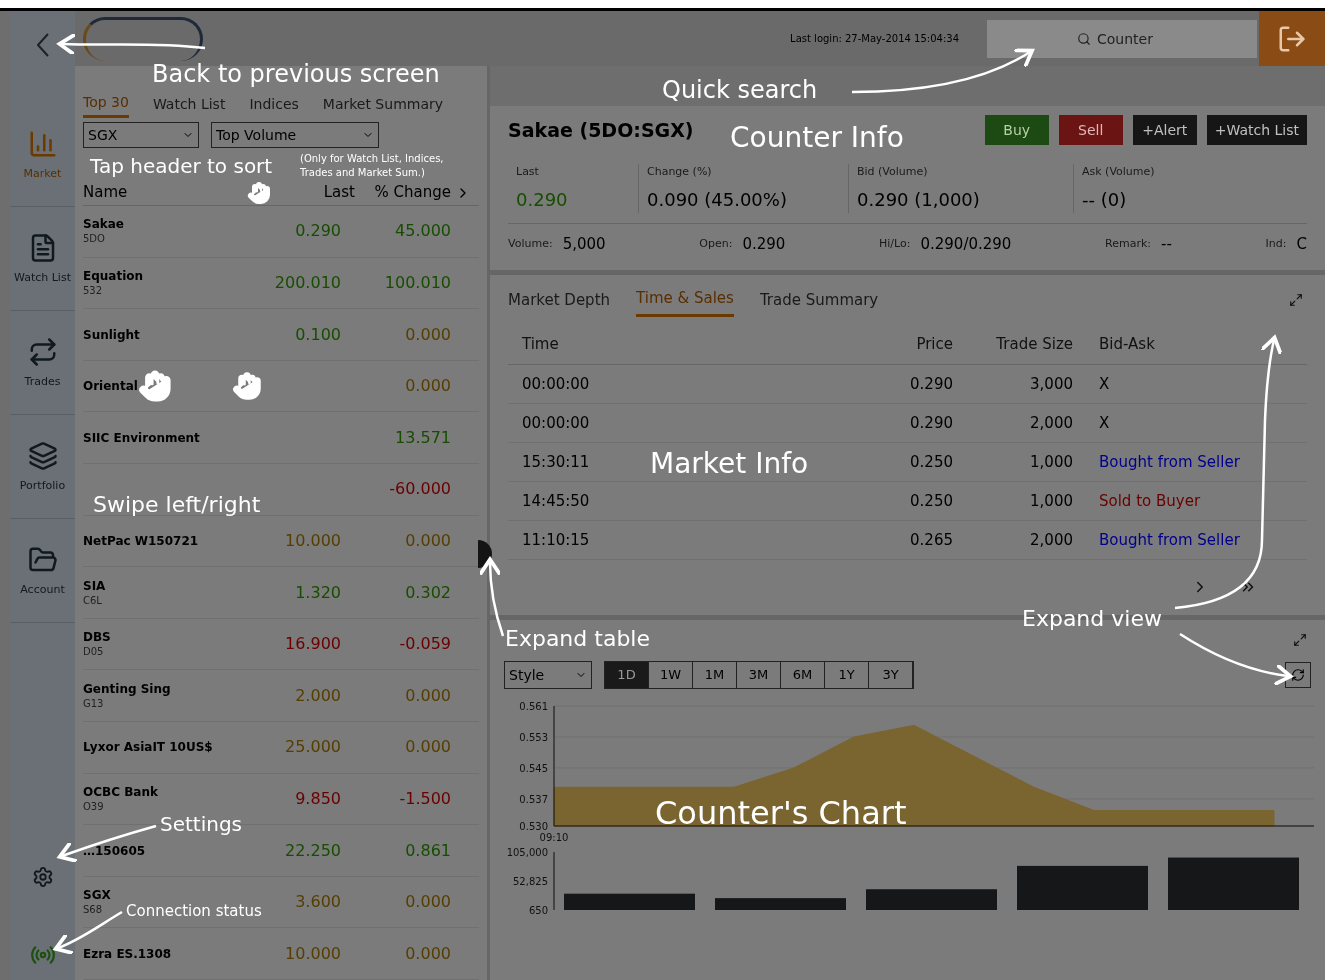 The height and width of the screenshot is (980, 1325). I want to click on range-button: 3M, so click(759, 675).